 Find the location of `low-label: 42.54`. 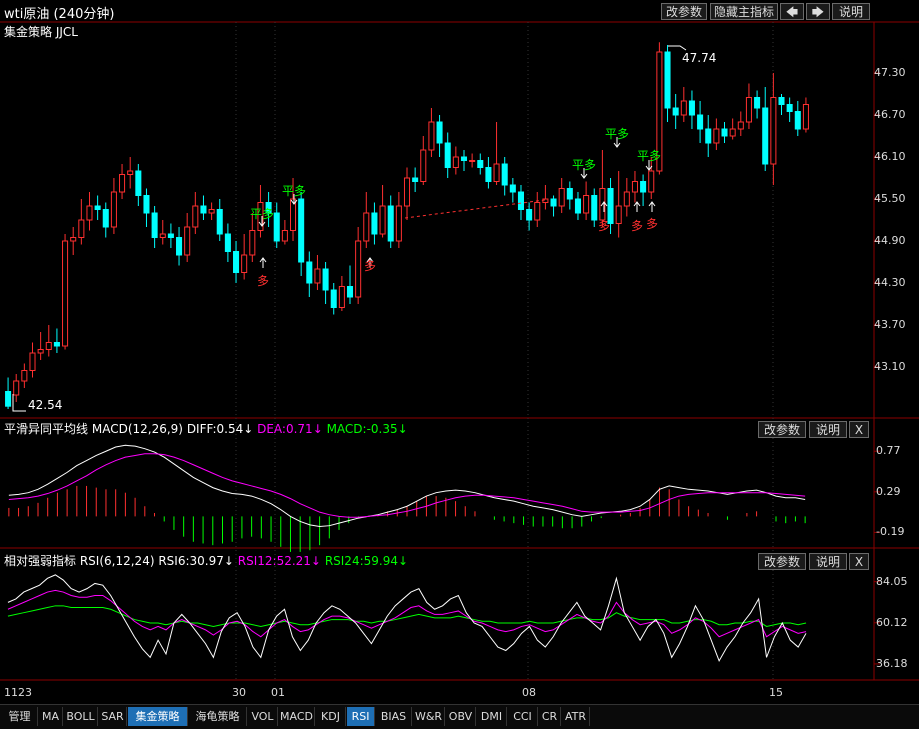

low-label: 42.54 is located at coordinates (45, 405).